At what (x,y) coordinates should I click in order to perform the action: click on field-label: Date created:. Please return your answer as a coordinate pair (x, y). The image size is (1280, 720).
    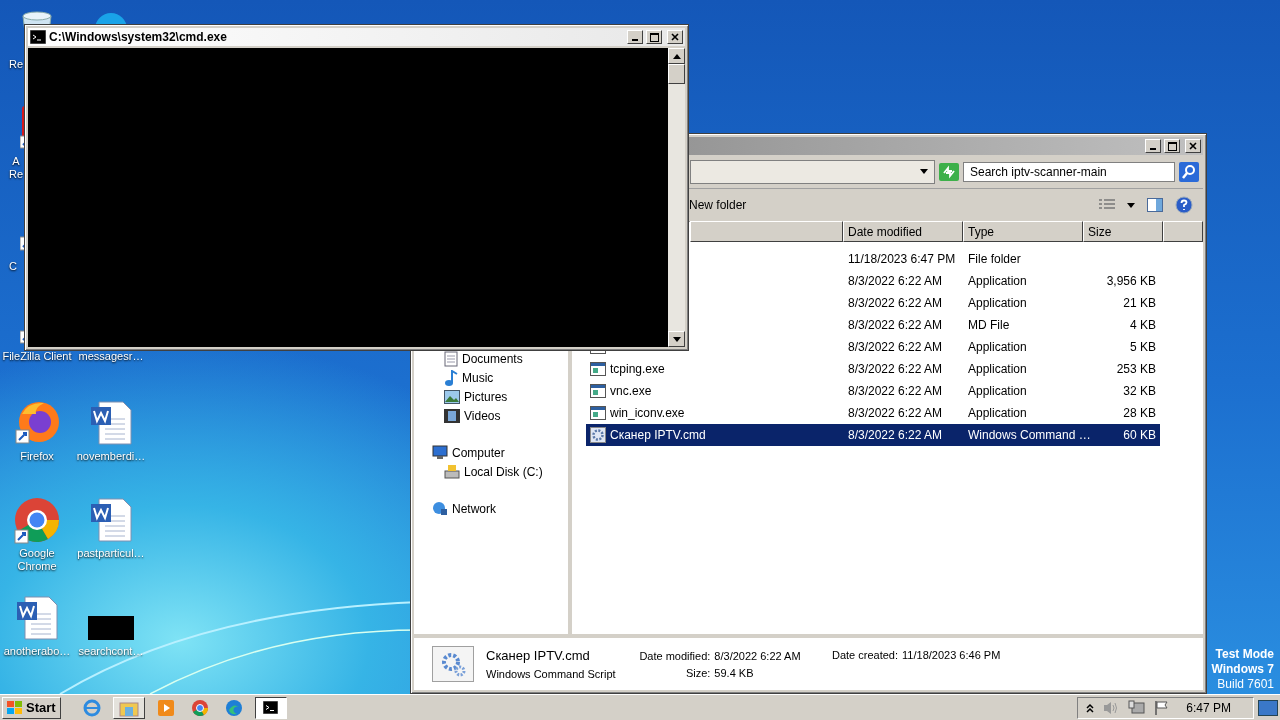
    Looking at the image, I should click on (865, 655).